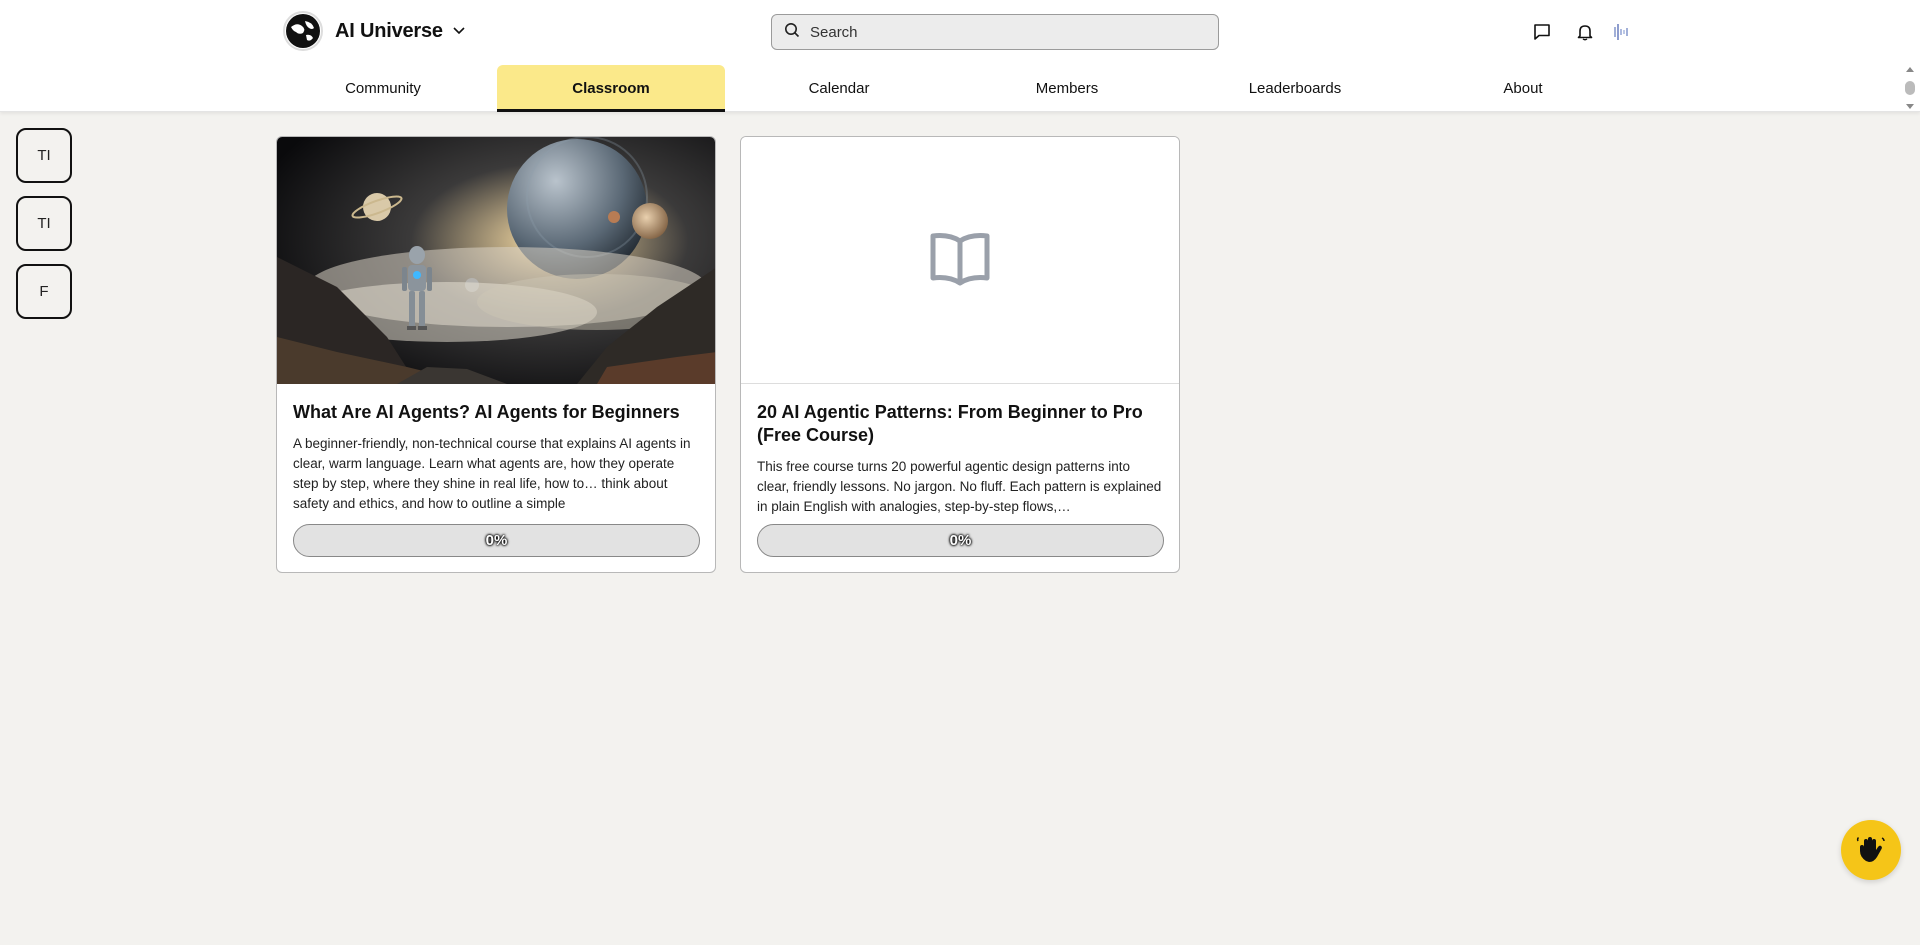 The image size is (1920, 945). Describe the element at coordinates (1910, 69) in the screenshot. I see `scroll-up-icon` at that location.